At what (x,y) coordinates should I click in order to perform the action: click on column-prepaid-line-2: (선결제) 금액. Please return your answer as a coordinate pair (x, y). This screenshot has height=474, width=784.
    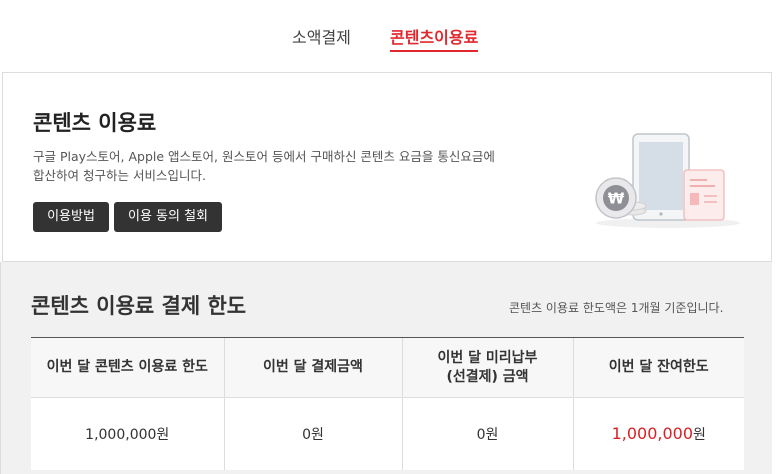
    Looking at the image, I should click on (487, 376).